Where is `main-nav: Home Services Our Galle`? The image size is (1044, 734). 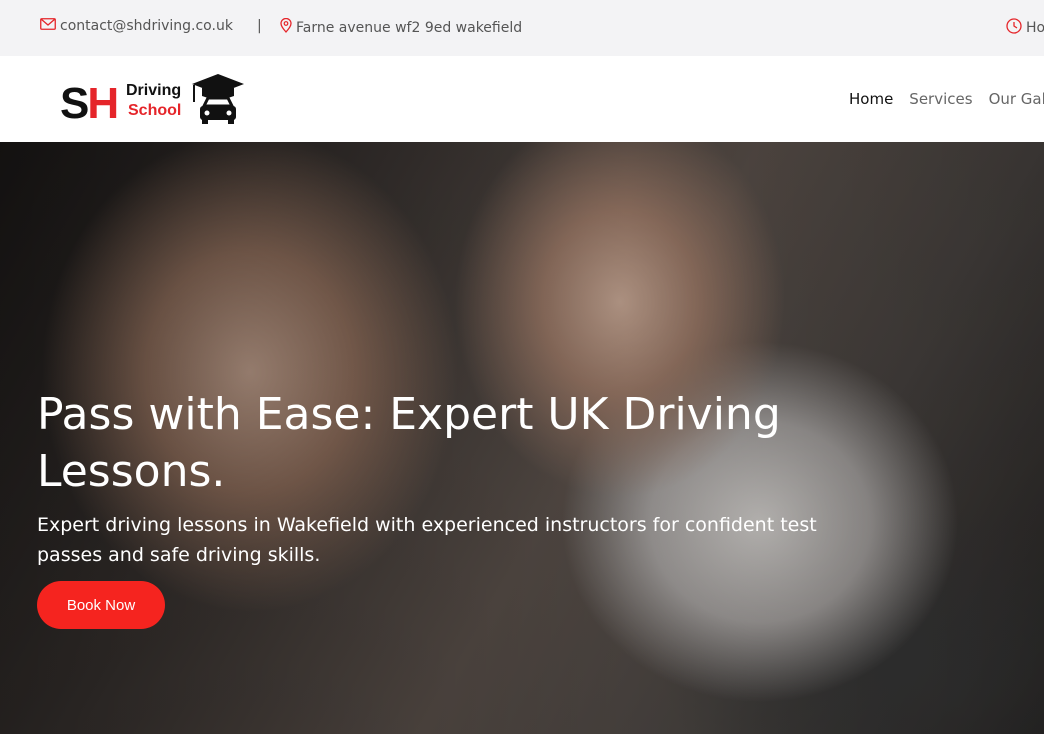 main-nav: Home Services Our Galle is located at coordinates (946, 99).